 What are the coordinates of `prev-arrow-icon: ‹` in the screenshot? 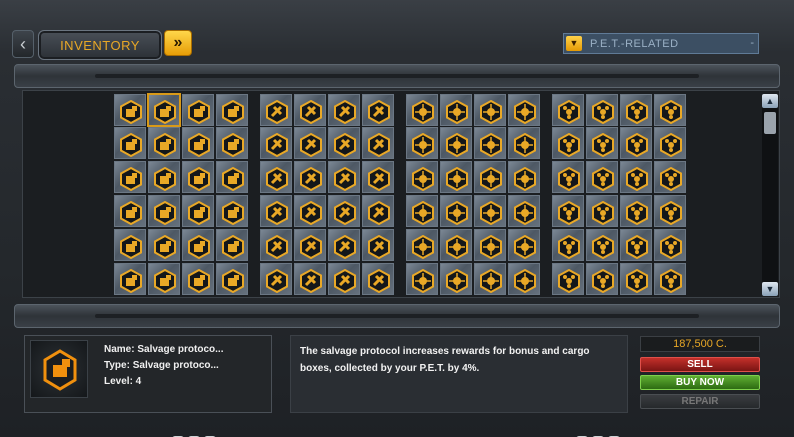 It's located at (23, 44).